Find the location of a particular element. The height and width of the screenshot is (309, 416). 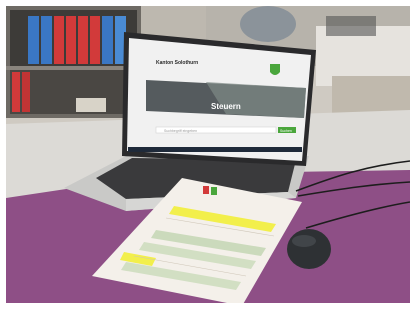

computer-mouse is located at coordinates (309, 249).